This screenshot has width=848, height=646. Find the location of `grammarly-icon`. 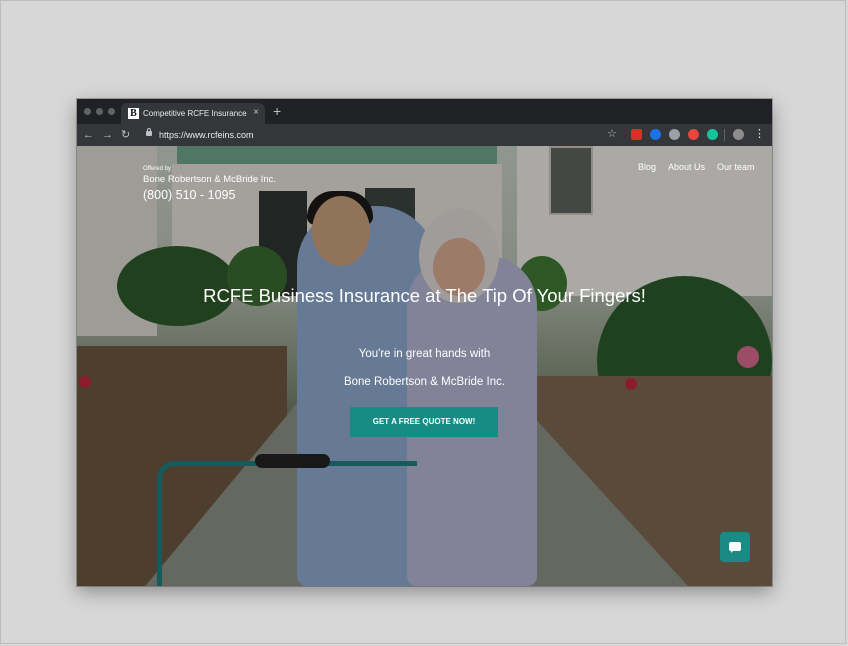

grammarly-icon is located at coordinates (712, 134).